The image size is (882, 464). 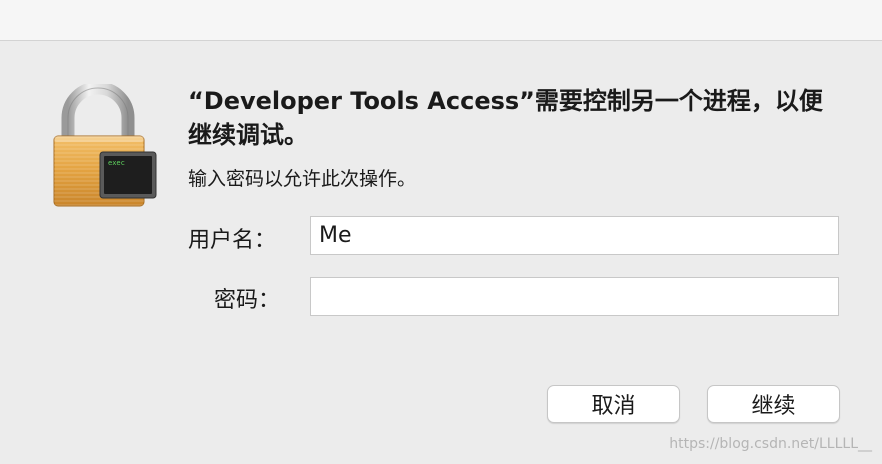 I want to click on terminal-badge-text: exec, so click(x=116, y=163).